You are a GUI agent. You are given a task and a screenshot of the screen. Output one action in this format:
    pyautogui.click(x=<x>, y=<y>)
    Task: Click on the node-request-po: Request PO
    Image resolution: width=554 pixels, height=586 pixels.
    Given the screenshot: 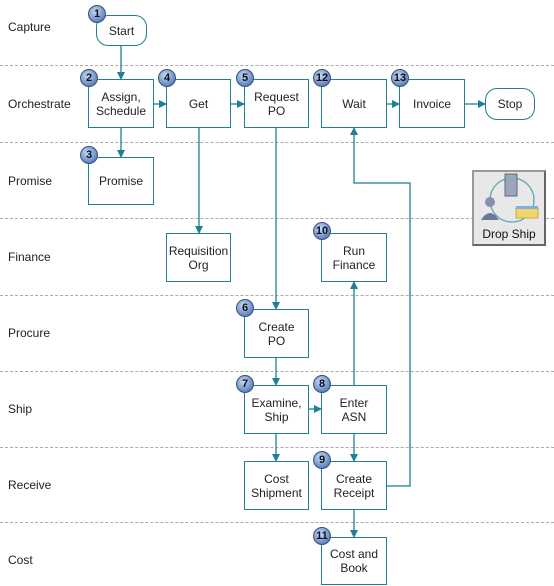 What is the action you would take?
    pyautogui.click(x=276, y=103)
    